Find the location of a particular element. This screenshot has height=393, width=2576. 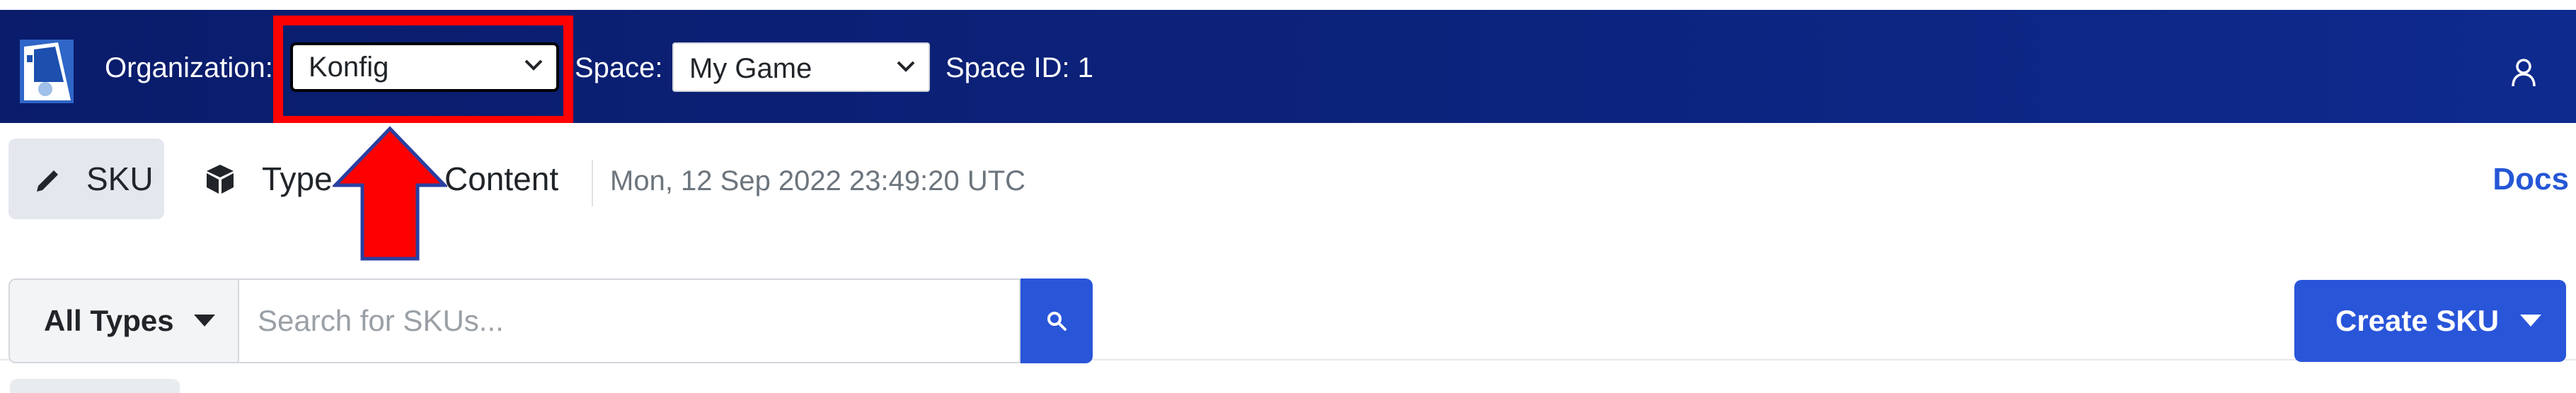

search-icon is located at coordinates (1056, 322).